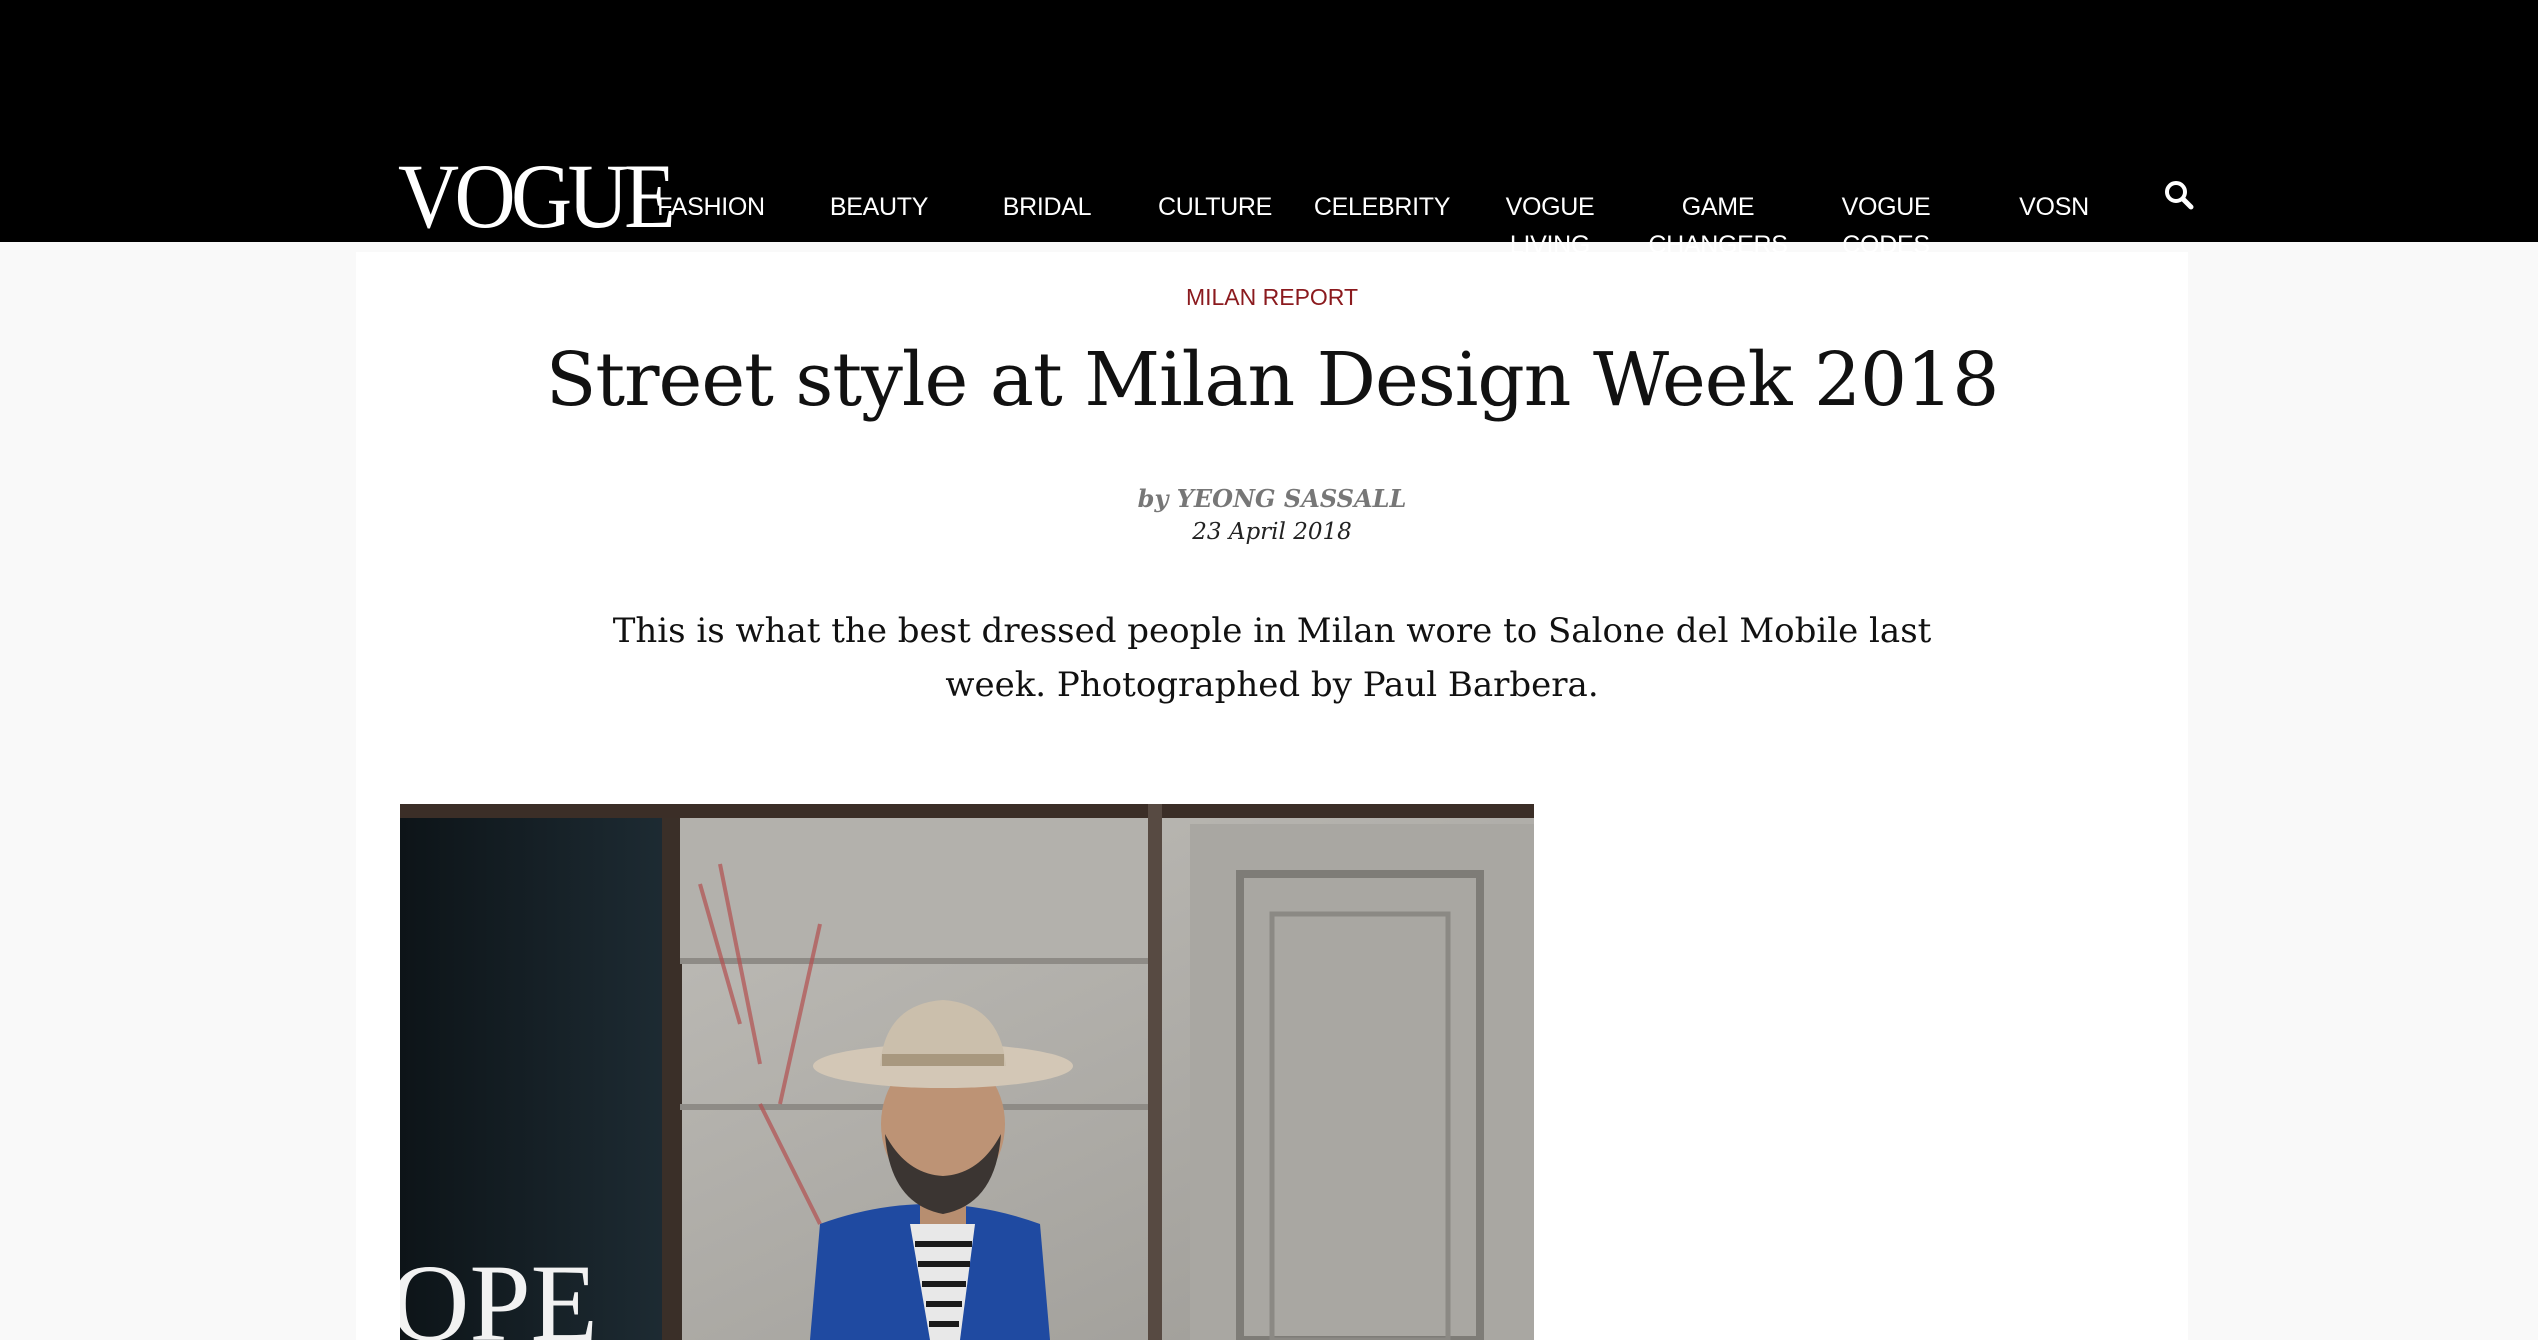  What do you see at coordinates (711, 207) in the screenshot?
I see `nav-item-fashion: FASHION` at bounding box center [711, 207].